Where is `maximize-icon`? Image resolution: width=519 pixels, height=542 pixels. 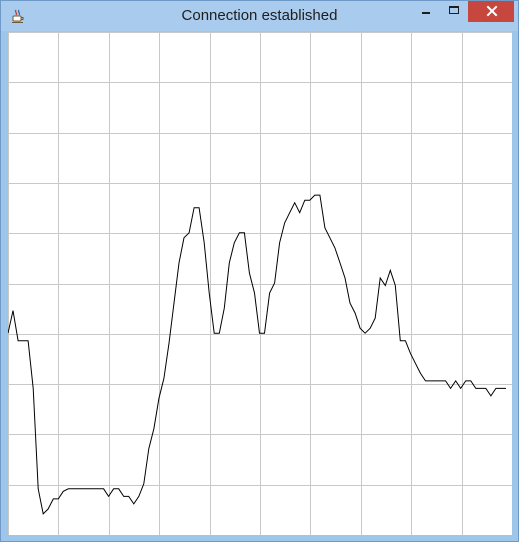 maximize-icon is located at coordinates (454, 10).